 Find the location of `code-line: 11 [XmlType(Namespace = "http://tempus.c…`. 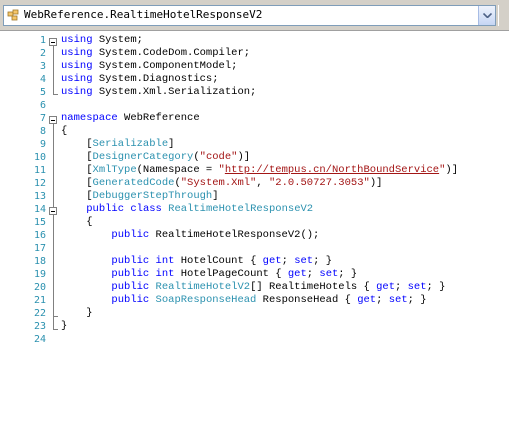

code-line: 11 [XmlType(Namespace = "http://tempus.c… is located at coordinates (254, 170).